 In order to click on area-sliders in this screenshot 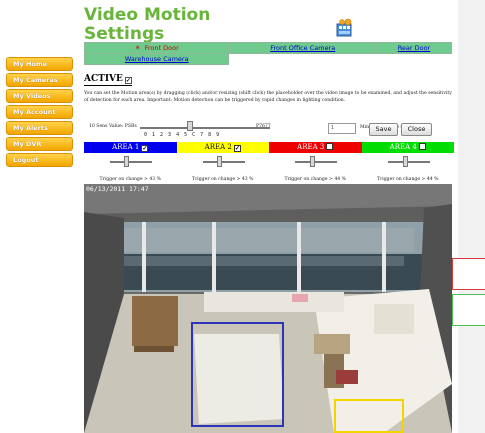, I will do `click(269, 162)`.